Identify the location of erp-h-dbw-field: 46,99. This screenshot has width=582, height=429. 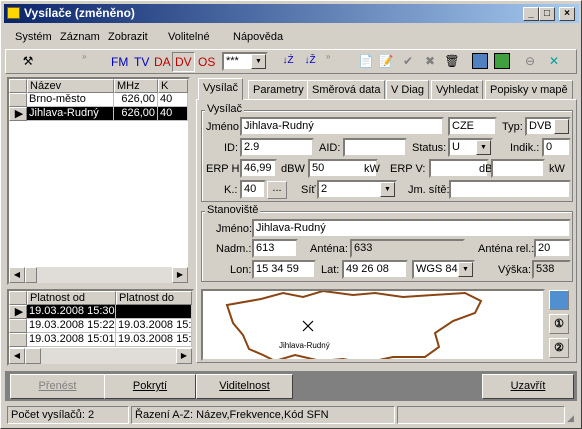
(258, 168).